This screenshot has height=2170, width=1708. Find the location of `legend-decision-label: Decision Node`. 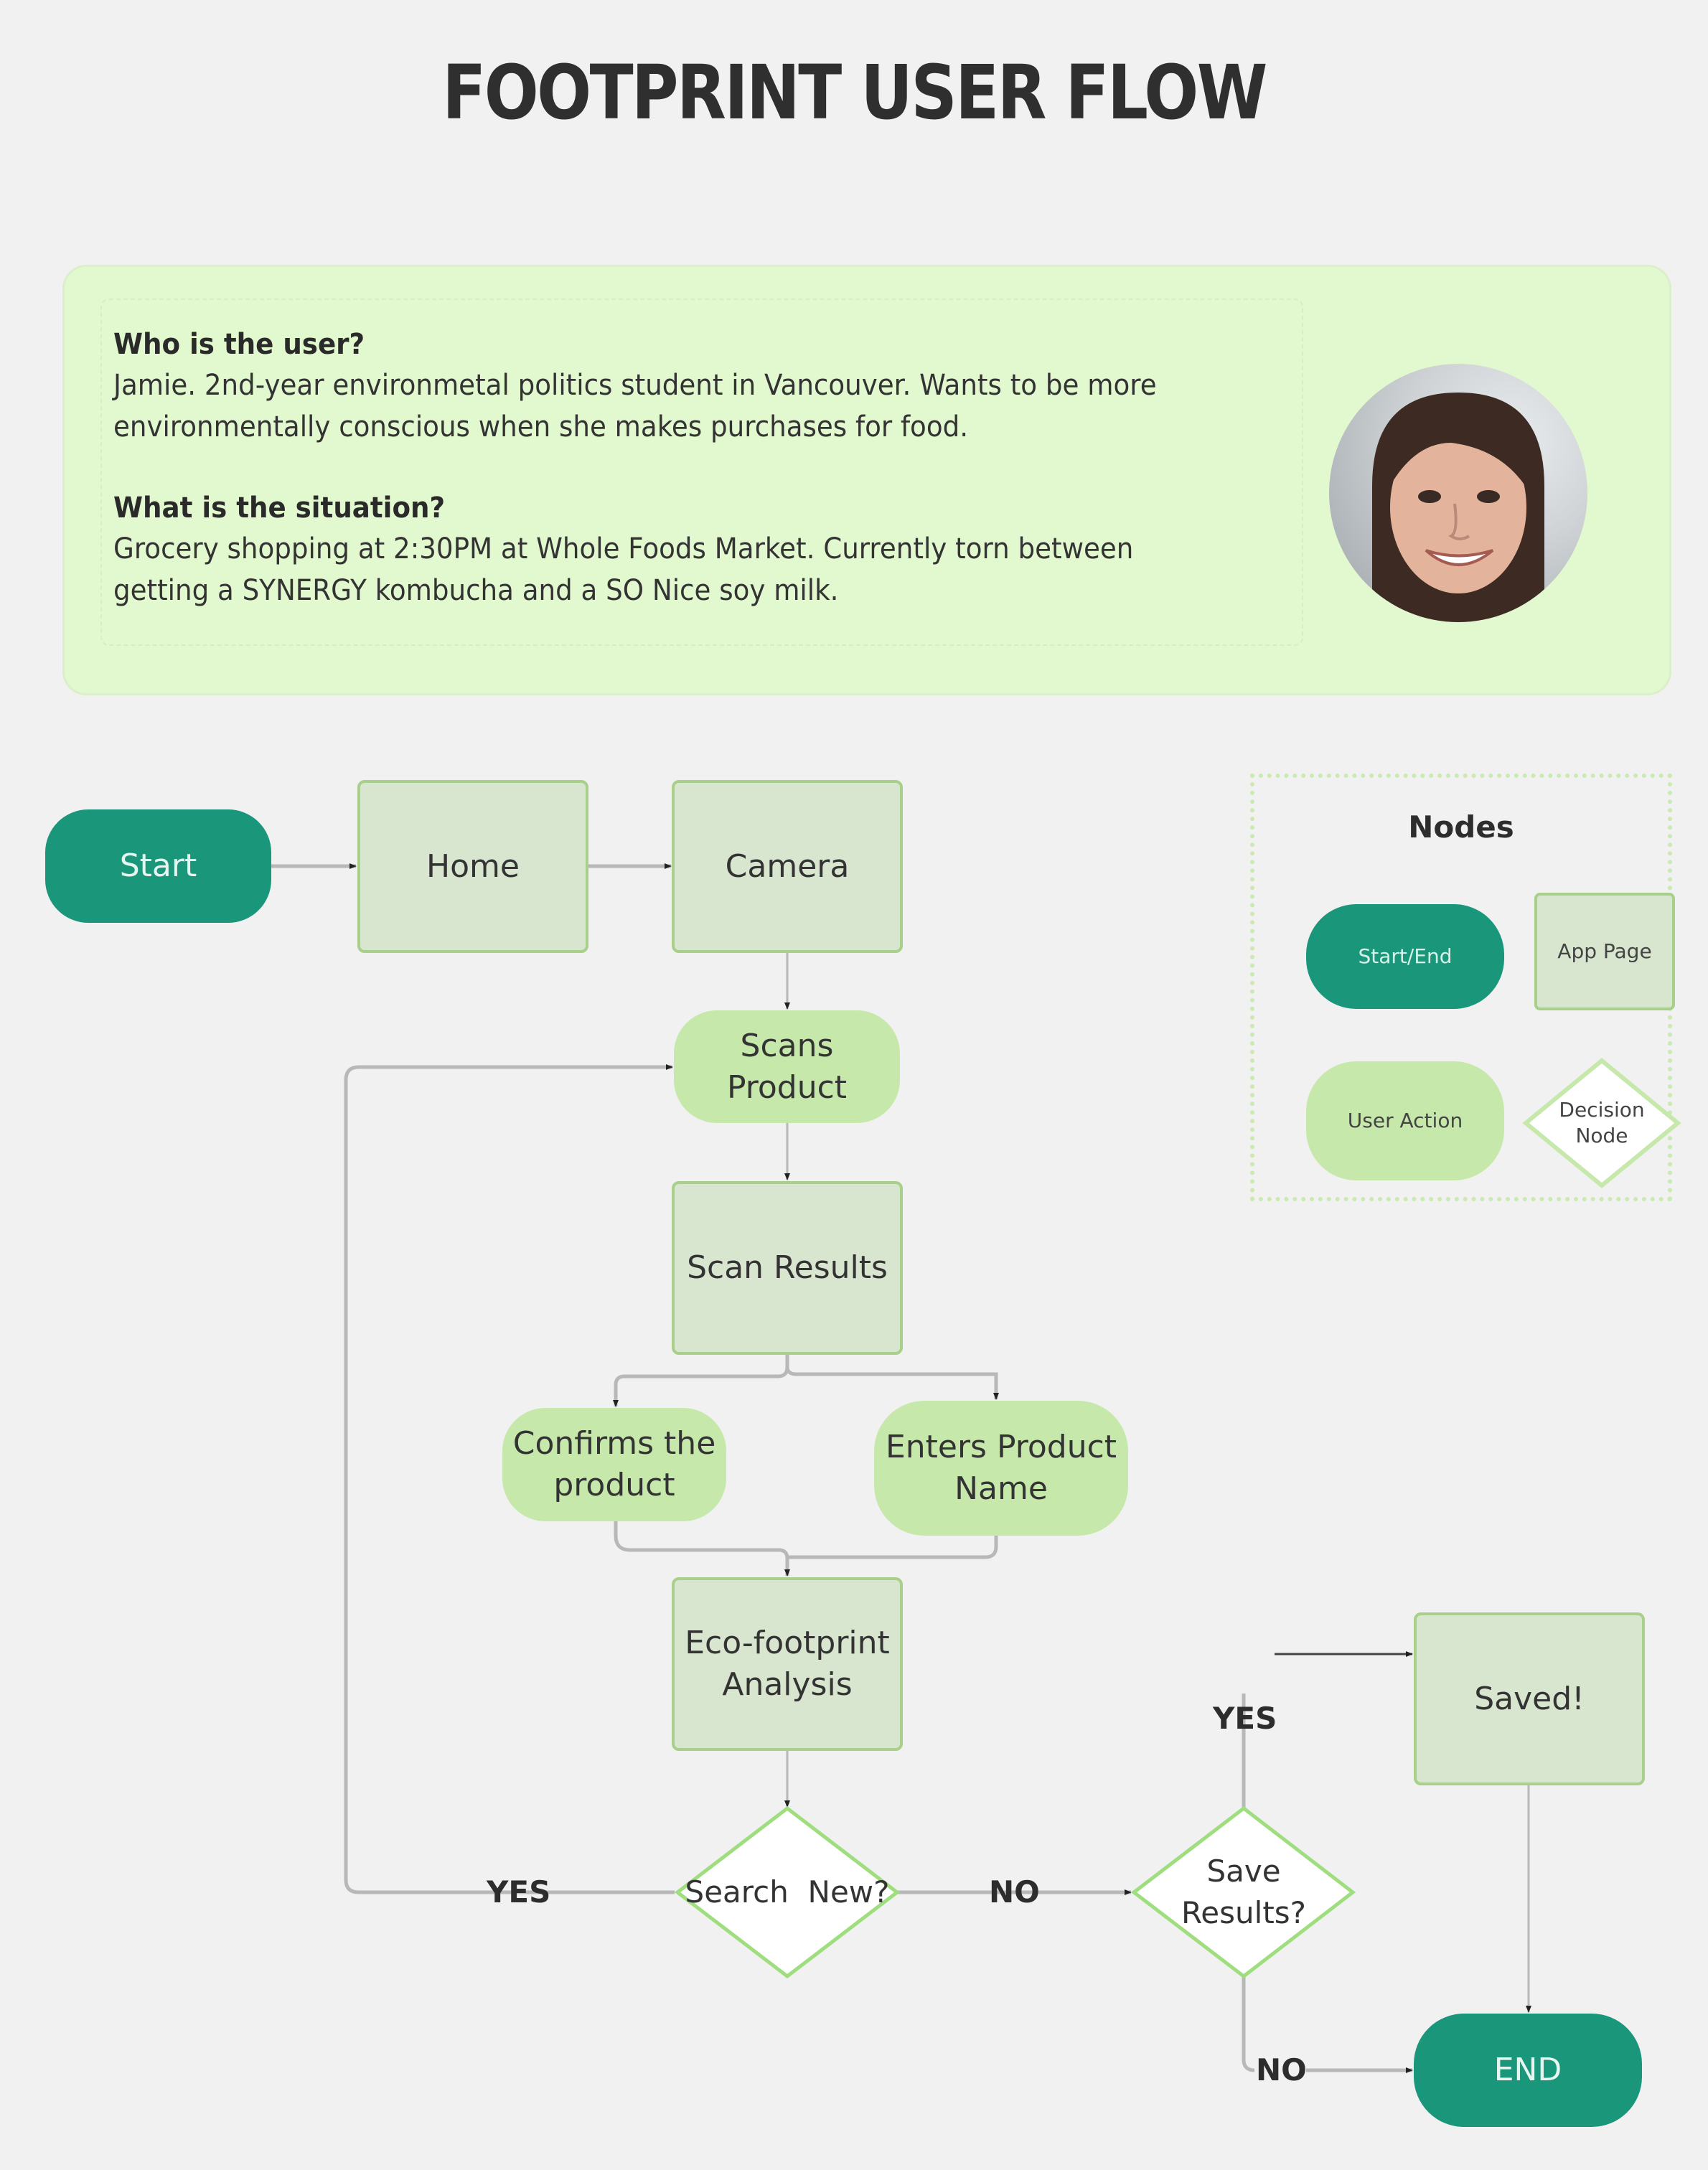

legend-decision-label: Decision Node is located at coordinates (1602, 1122).